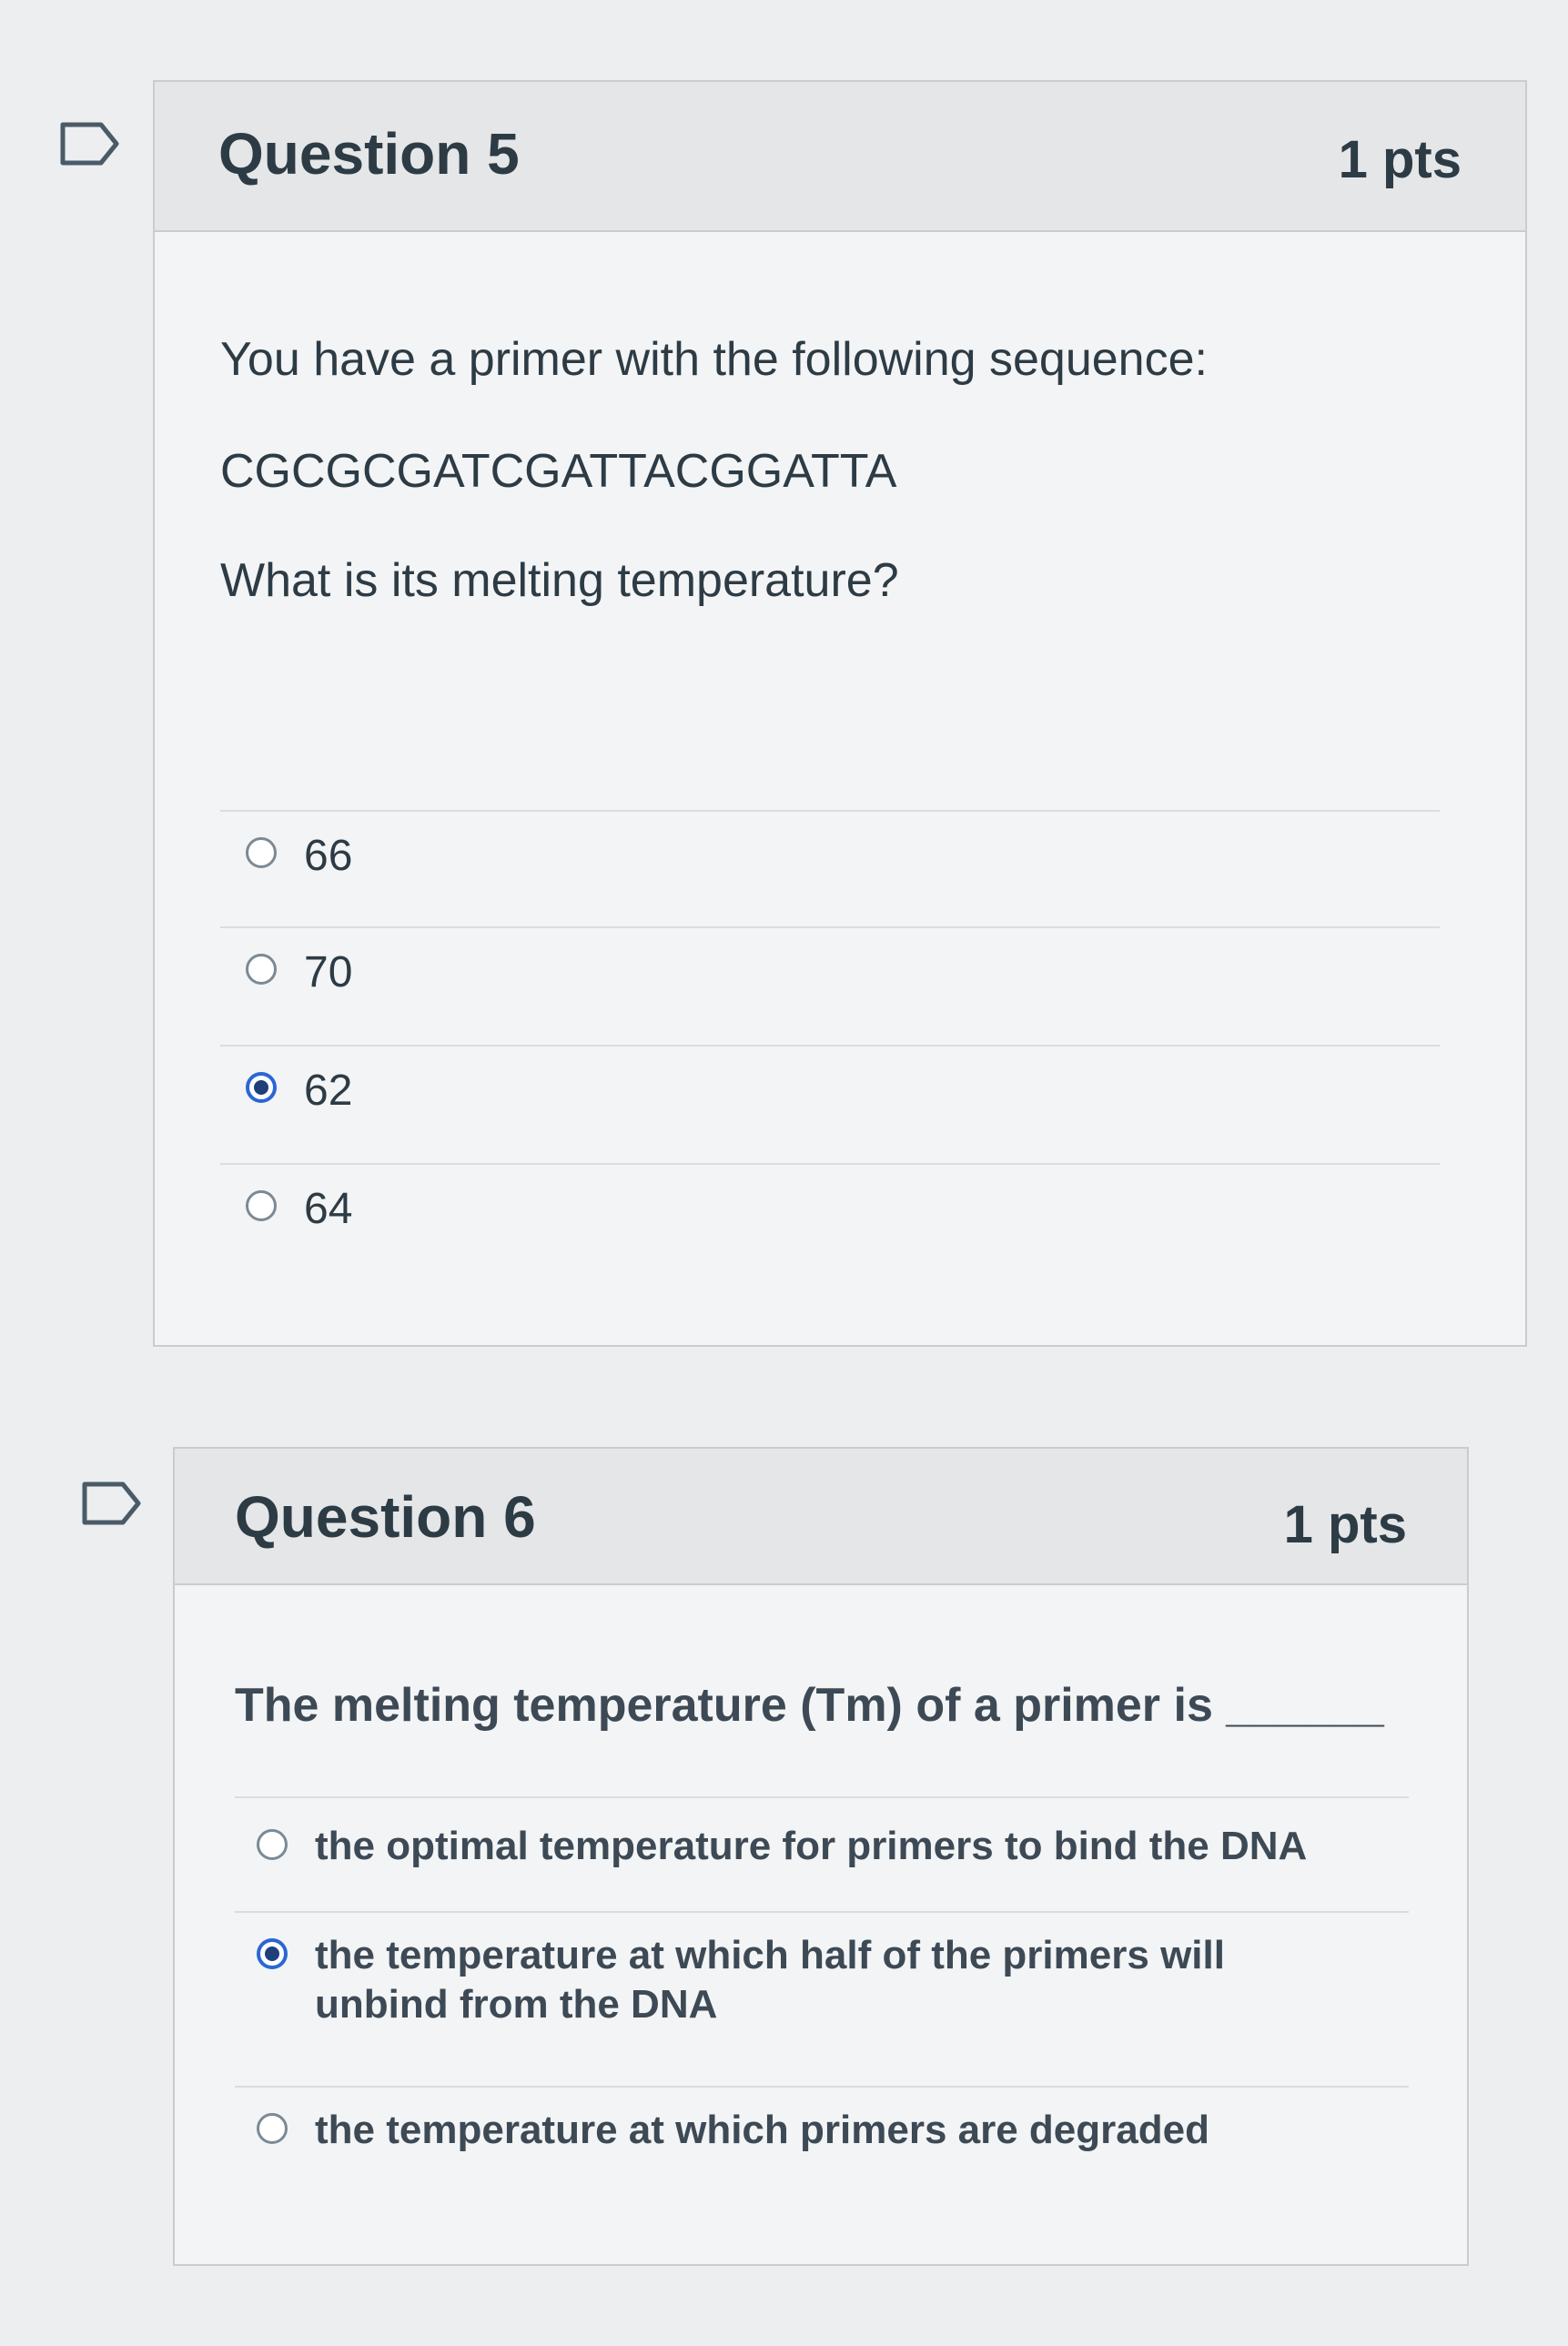 This screenshot has width=1568, height=2346. Describe the element at coordinates (559, 580) in the screenshot. I see `question-prompt: What is its melting temperature?` at that location.